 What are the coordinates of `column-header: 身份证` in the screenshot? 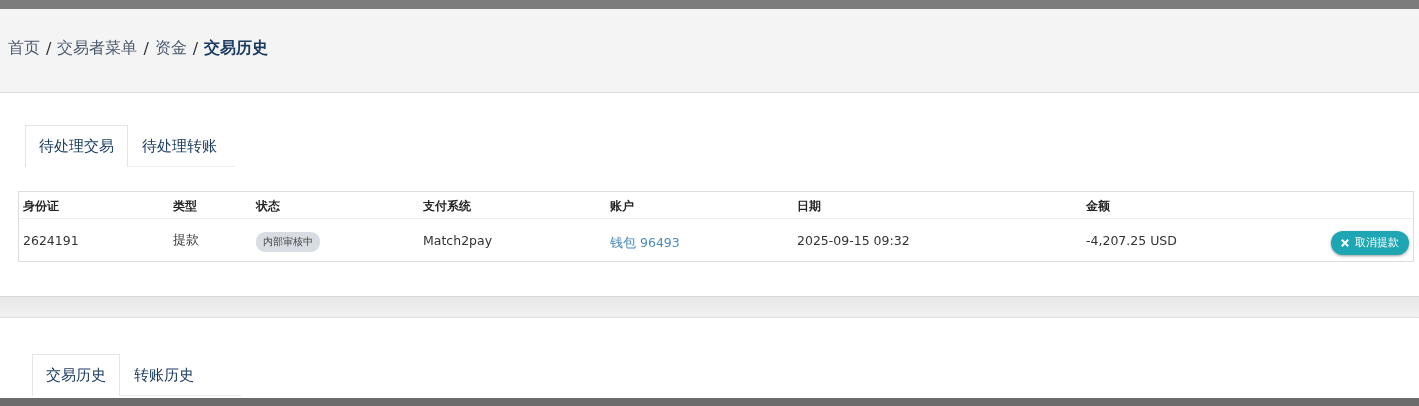 It's located at (94, 205).